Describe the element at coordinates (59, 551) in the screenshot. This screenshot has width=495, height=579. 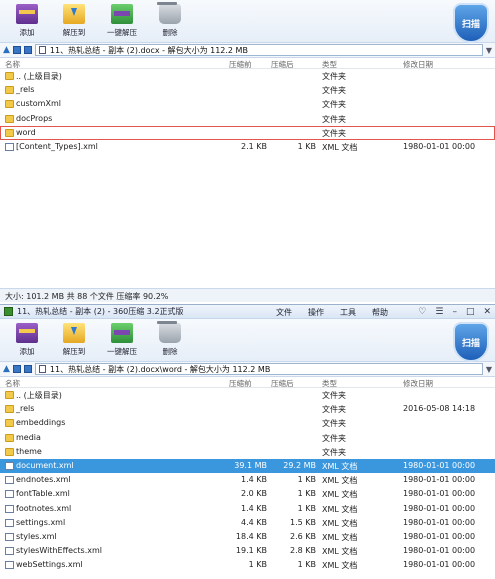
I see `file-name: stylesWithEffects.xml` at that location.